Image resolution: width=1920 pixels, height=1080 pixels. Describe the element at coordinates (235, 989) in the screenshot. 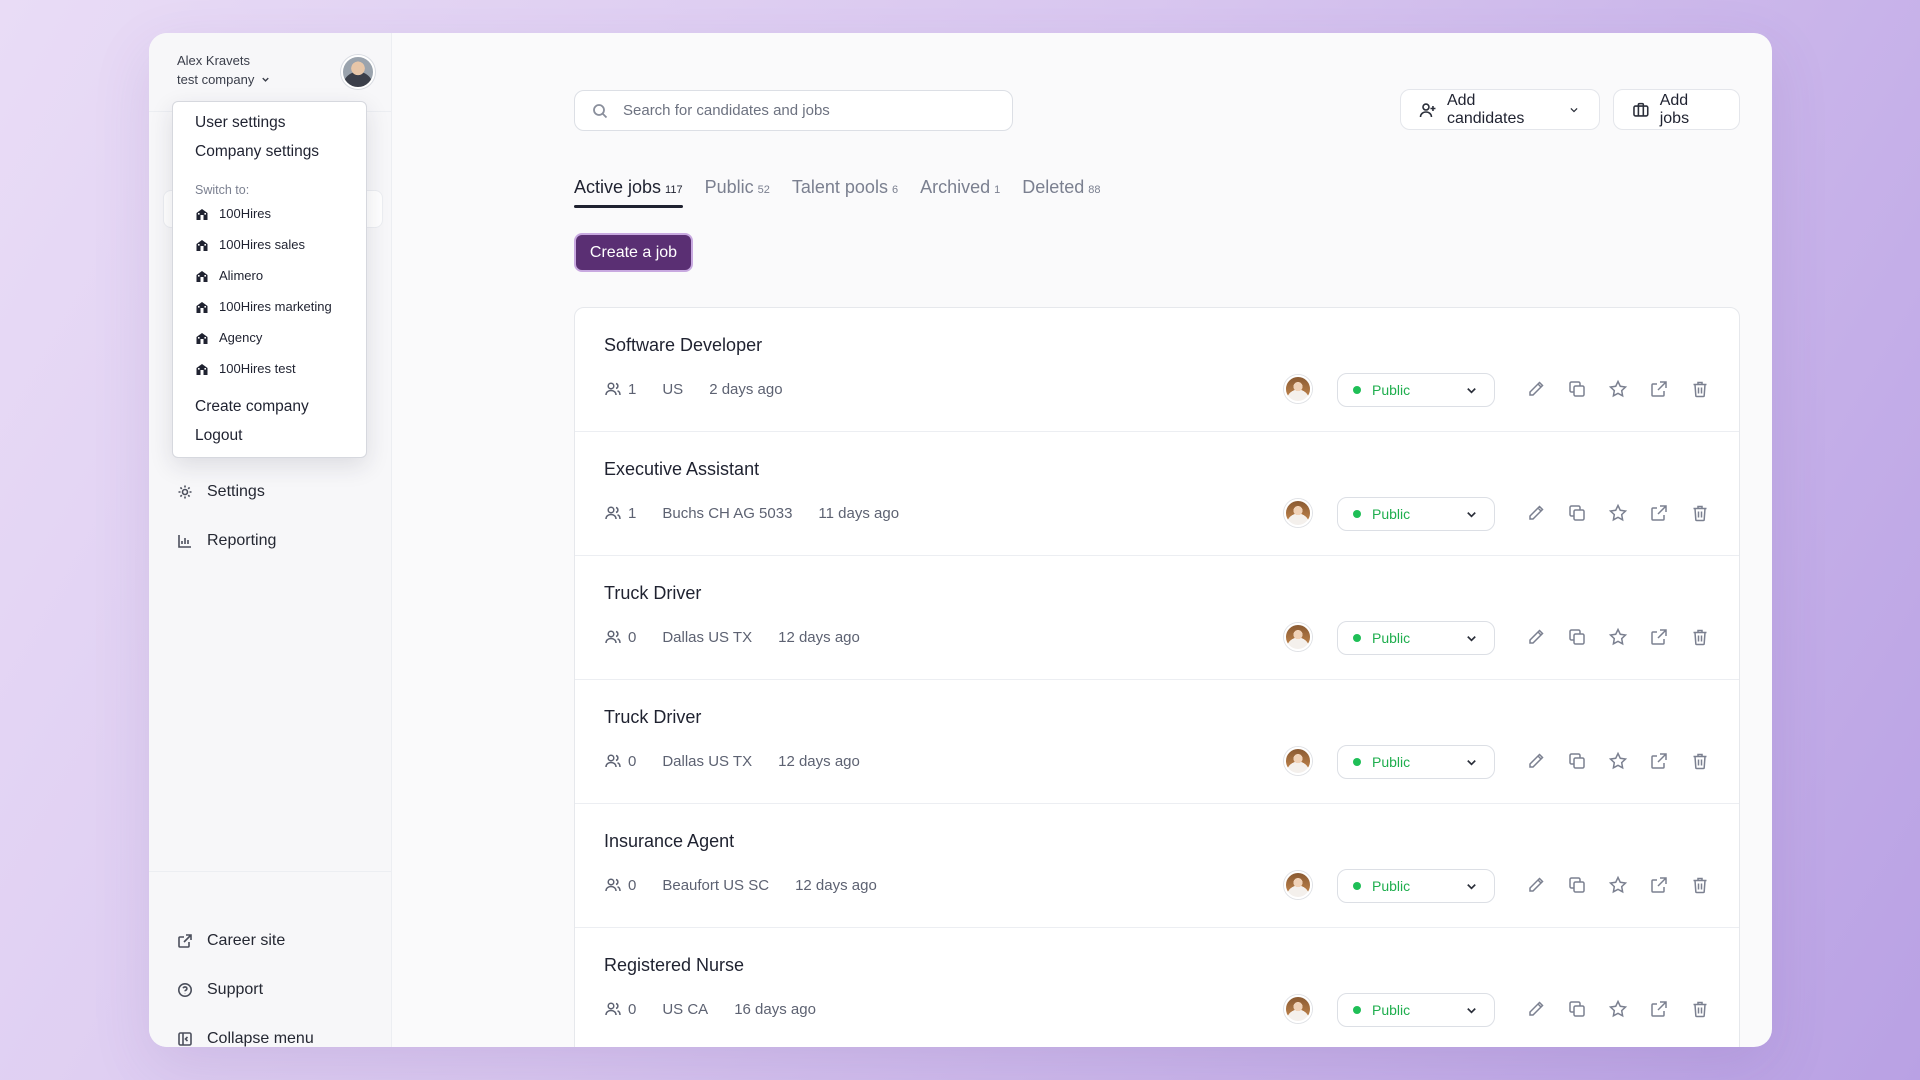

I see `sidebar-item-label: Support` at that location.